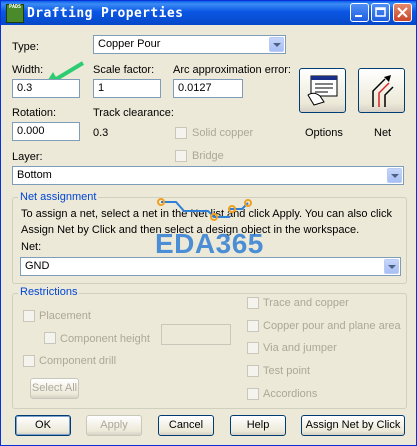 The image size is (417, 446). I want to click on watermark: EDA365, so click(209, 243).